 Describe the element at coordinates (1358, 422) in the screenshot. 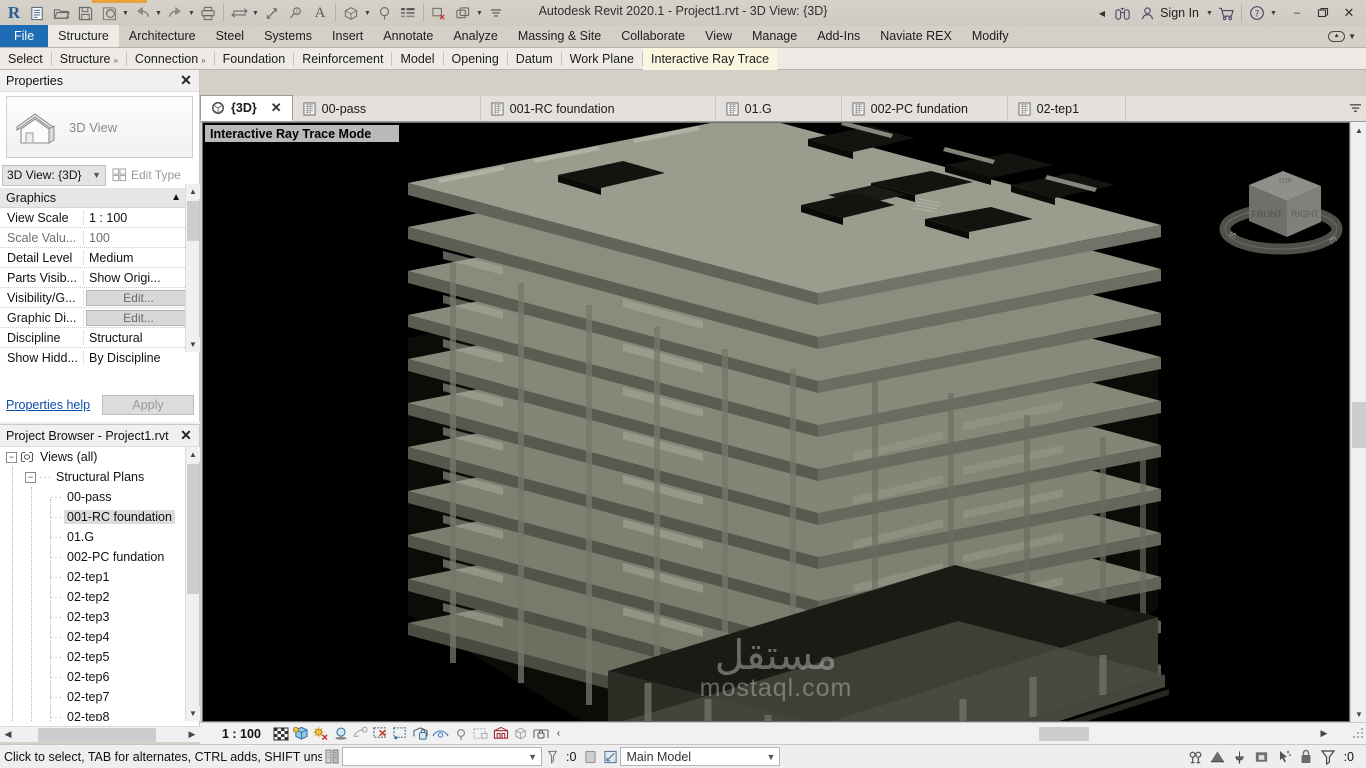

I see `canvas-vertical-scrollbar: ▲ ▼` at that location.